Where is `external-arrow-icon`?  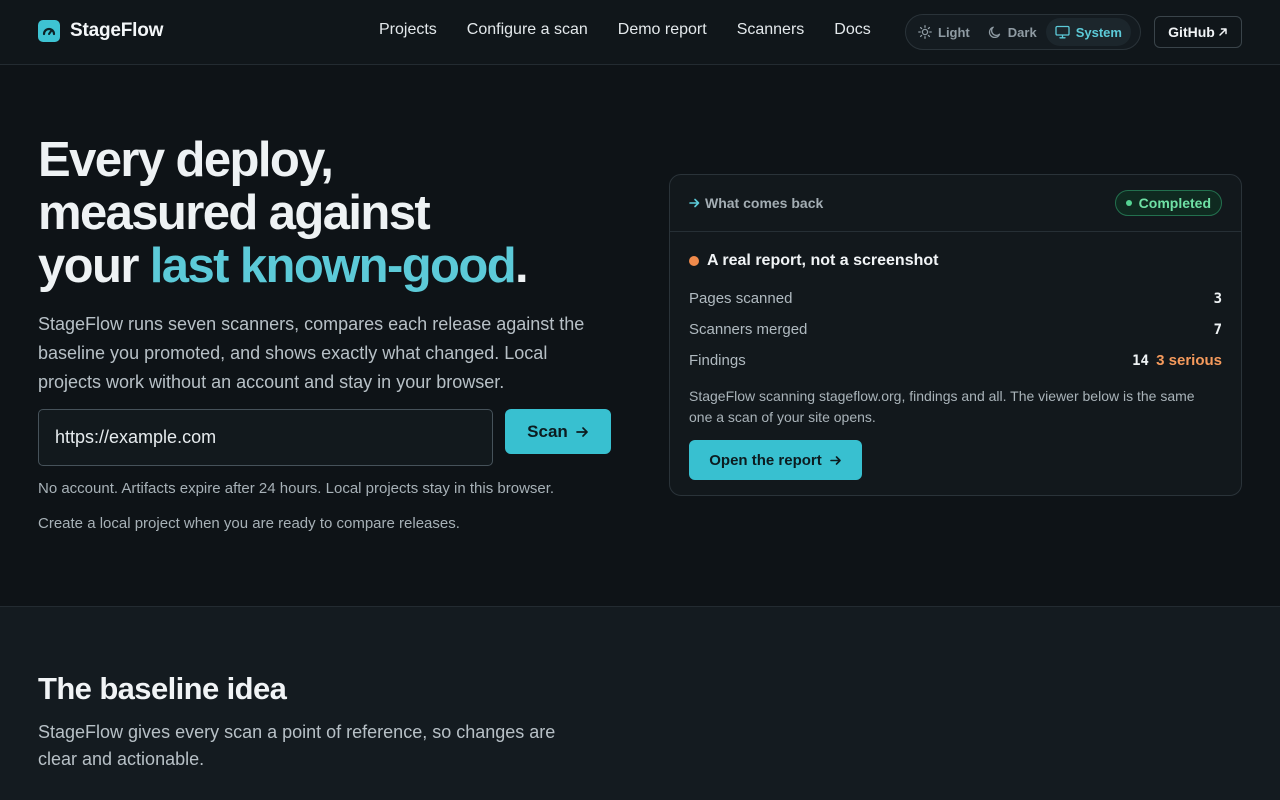
external-arrow-icon is located at coordinates (1223, 32).